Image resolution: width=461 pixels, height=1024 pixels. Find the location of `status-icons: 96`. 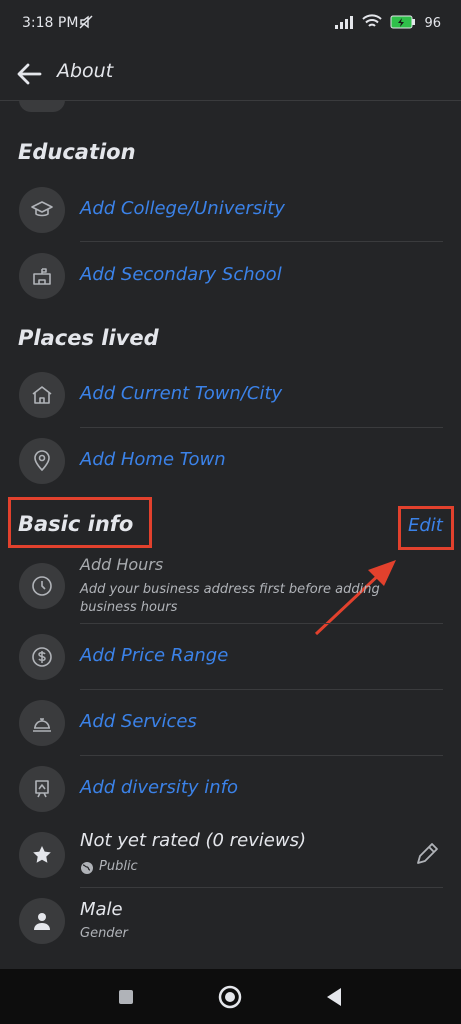

status-icons: 96 is located at coordinates (387, 23).